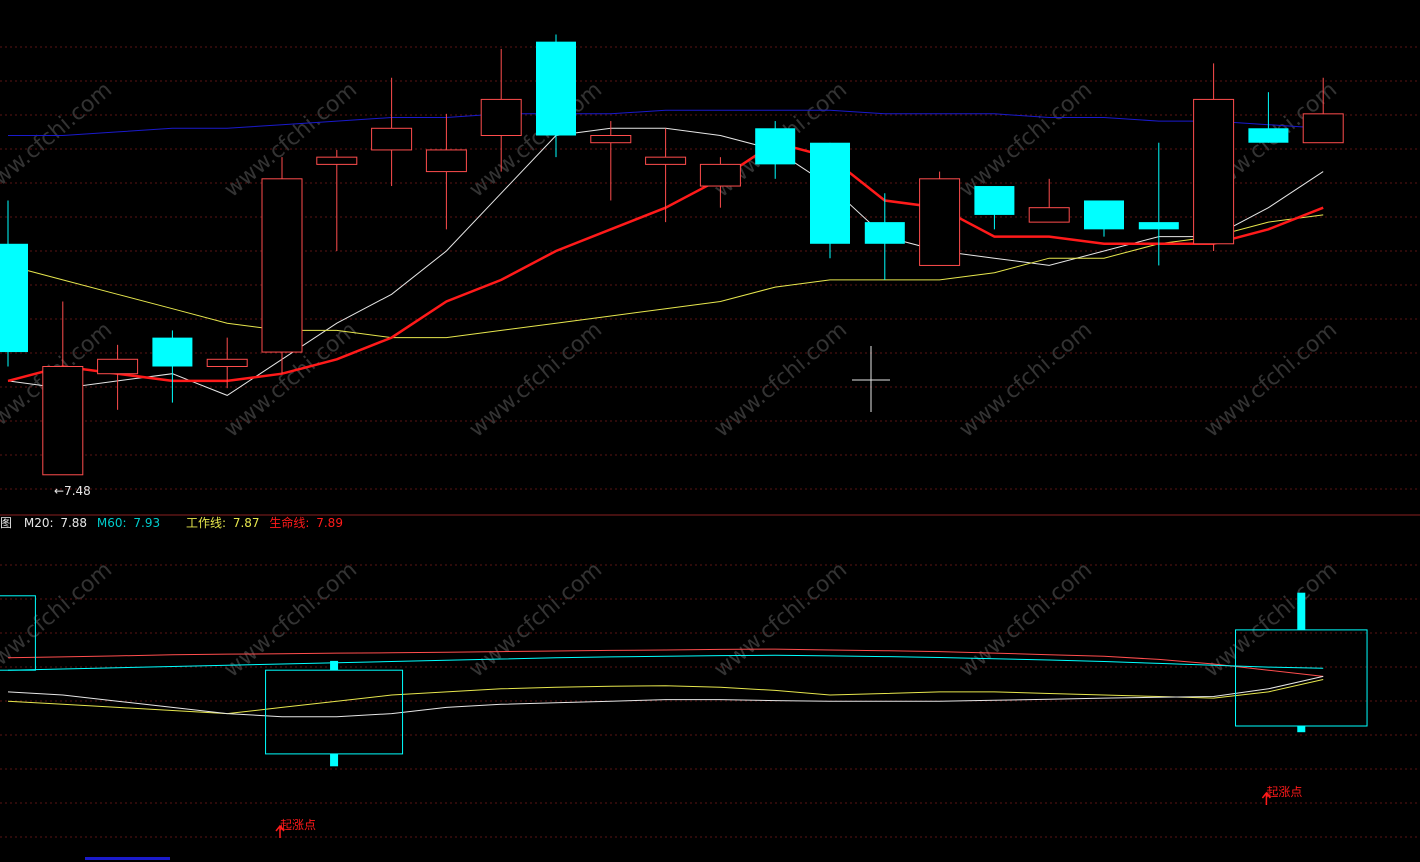 This screenshot has height=862, width=1420. I want to click on legend-life-label: 生命线:, so click(289, 522).